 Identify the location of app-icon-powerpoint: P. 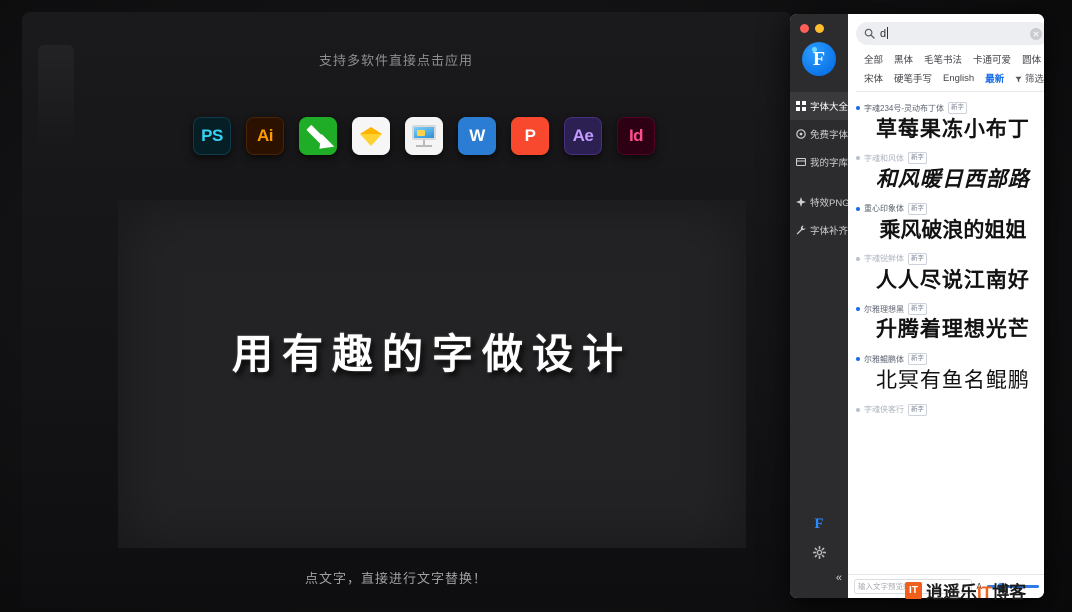
(530, 136).